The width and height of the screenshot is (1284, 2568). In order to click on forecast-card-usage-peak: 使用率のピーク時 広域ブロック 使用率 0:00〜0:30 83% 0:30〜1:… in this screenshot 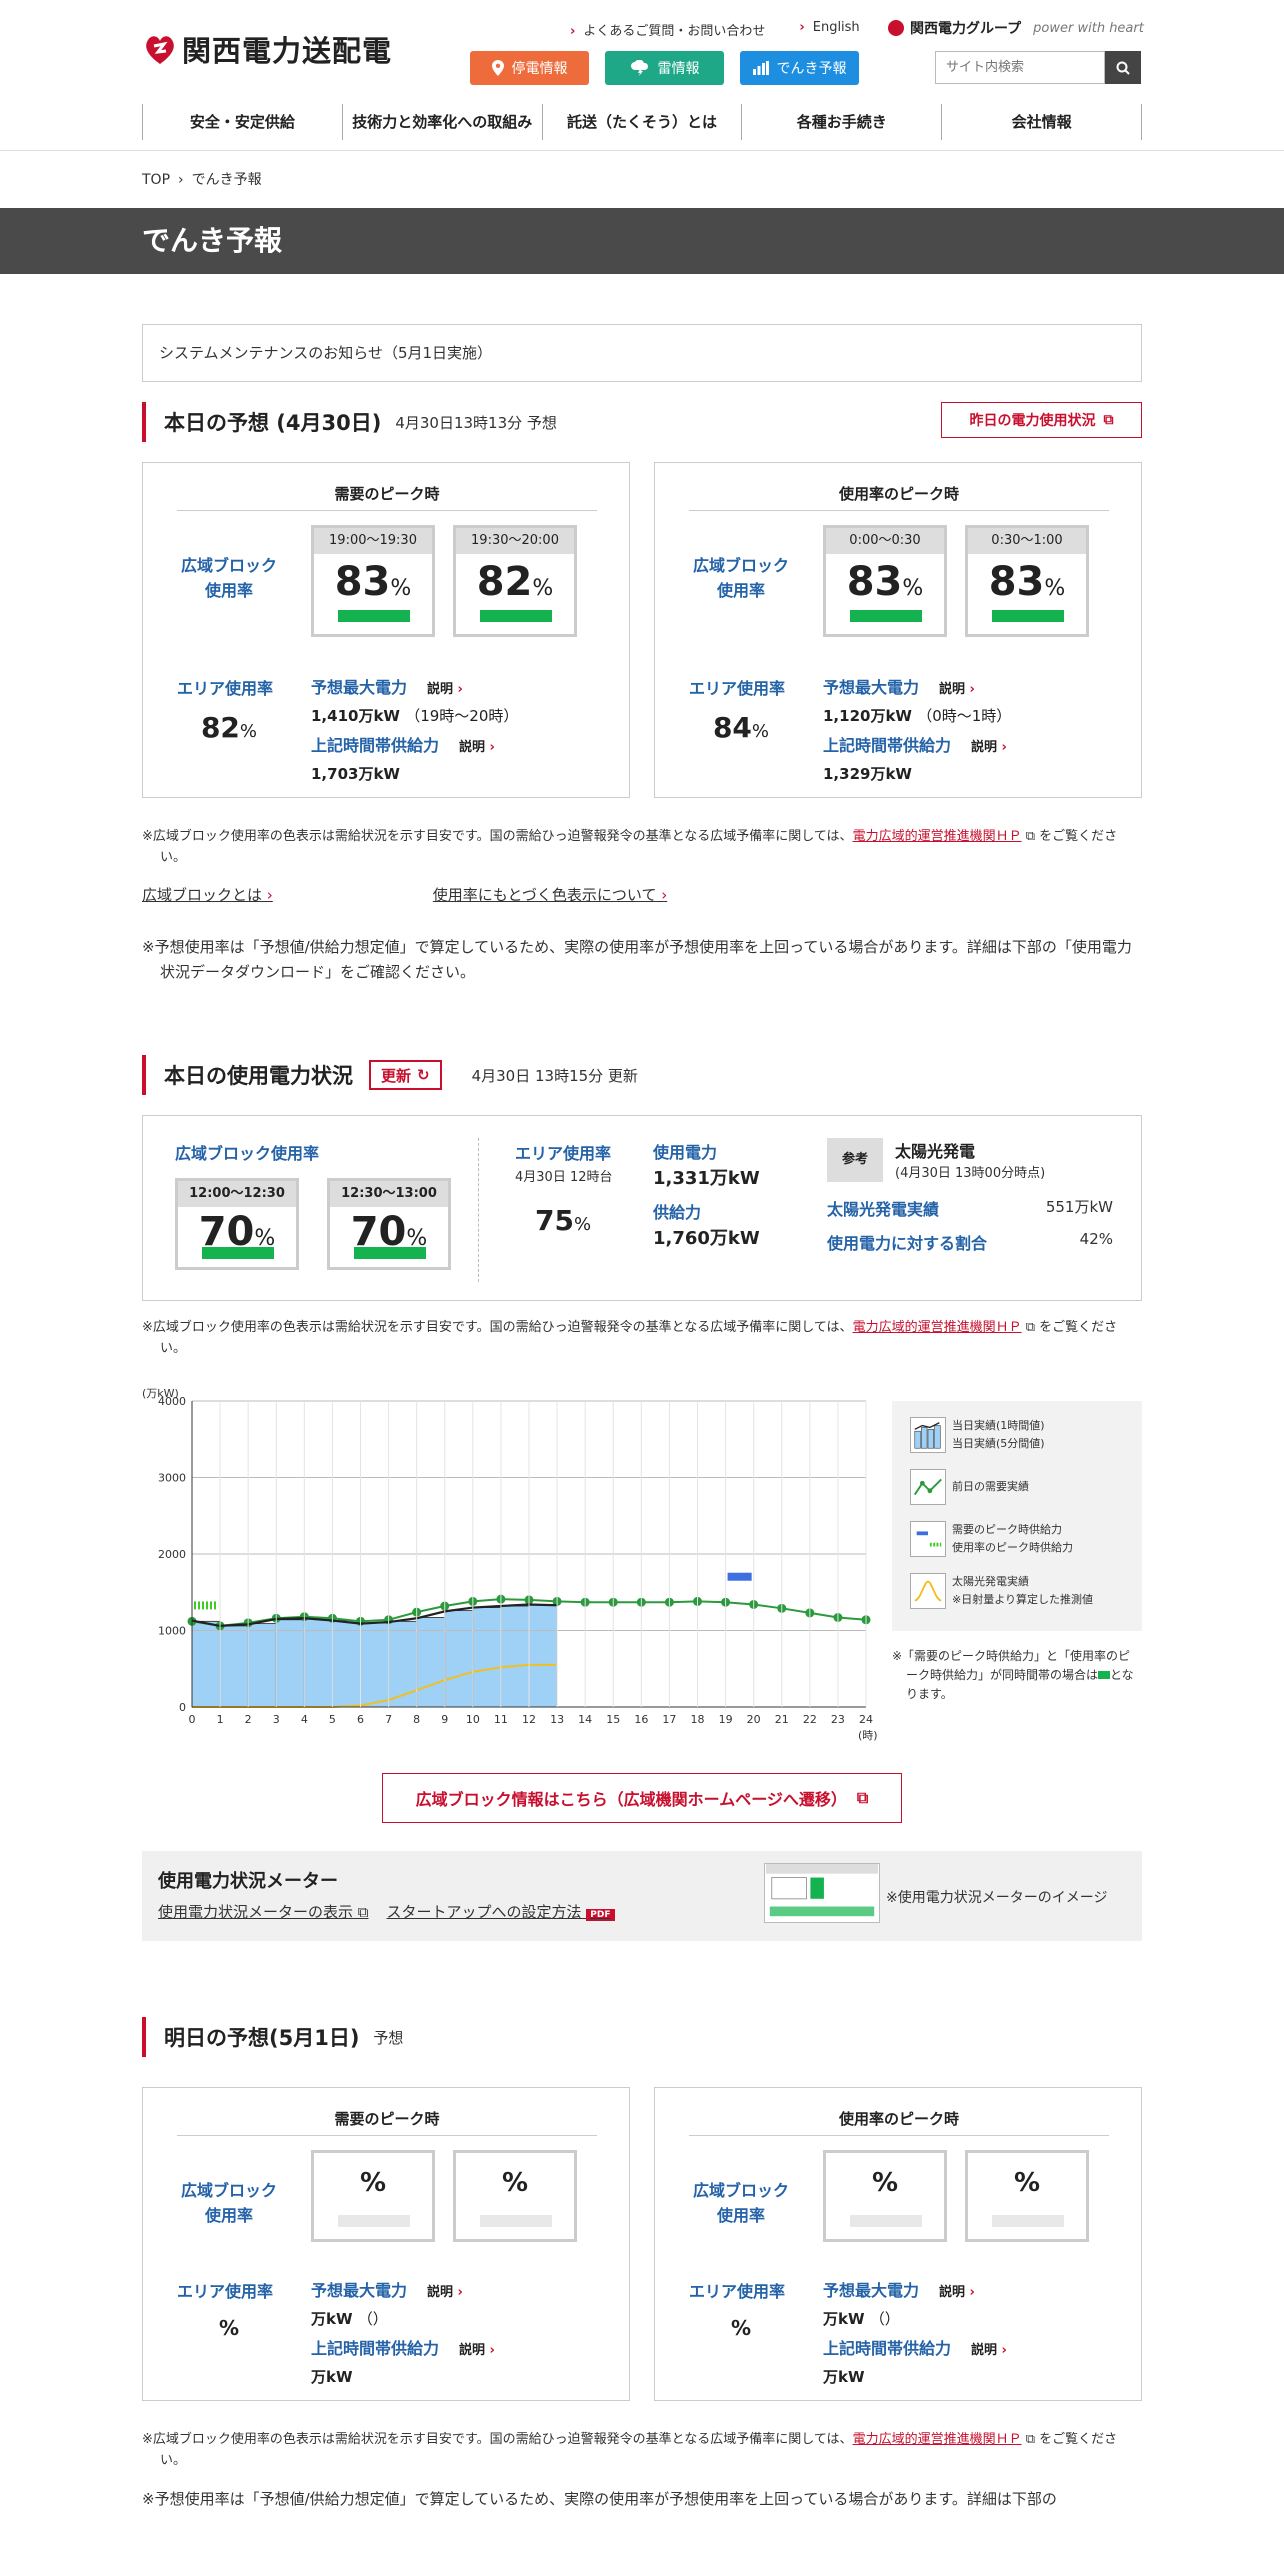, I will do `click(898, 630)`.